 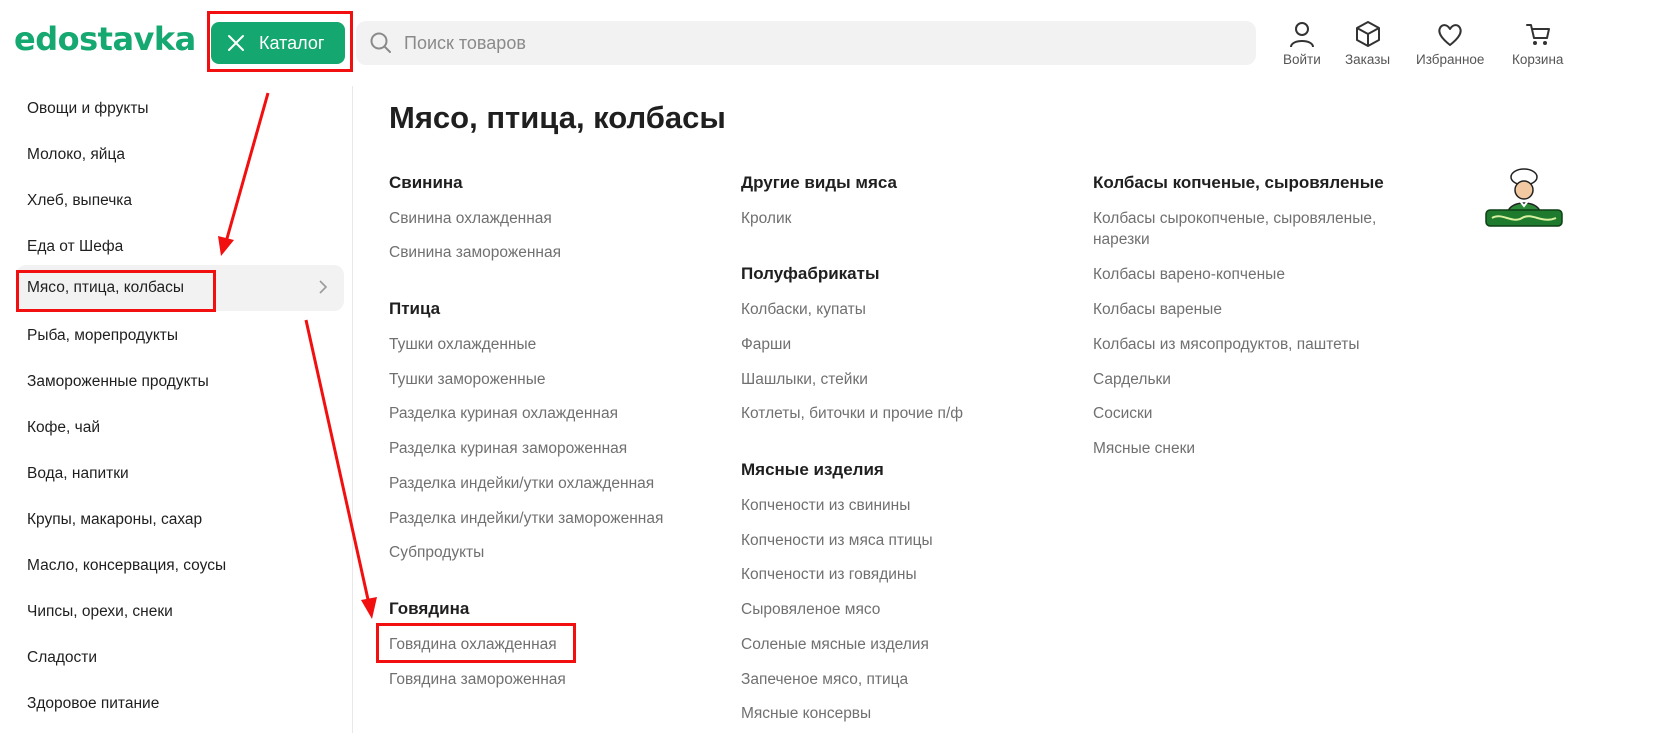 What do you see at coordinates (475, 252) in the screenshot?
I see `subcategory-link: Свинина замороженная` at bounding box center [475, 252].